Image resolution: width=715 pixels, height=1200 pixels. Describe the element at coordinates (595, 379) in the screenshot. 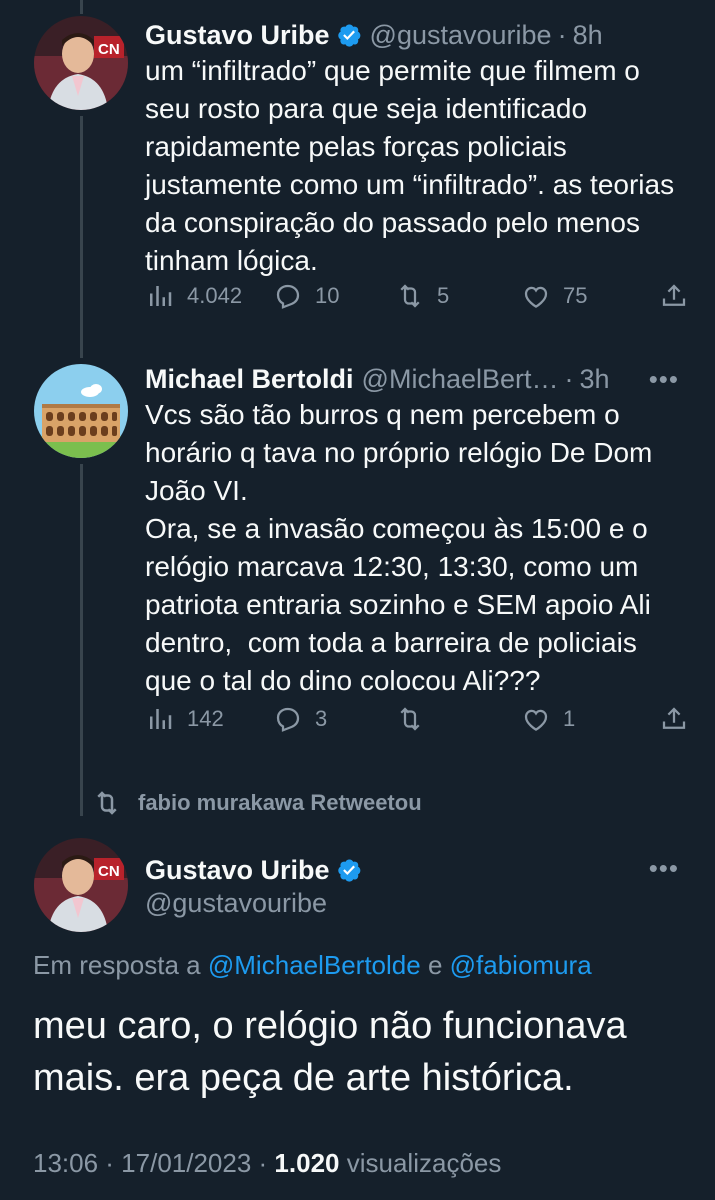

I see `tweet-time: 3h` at that location.